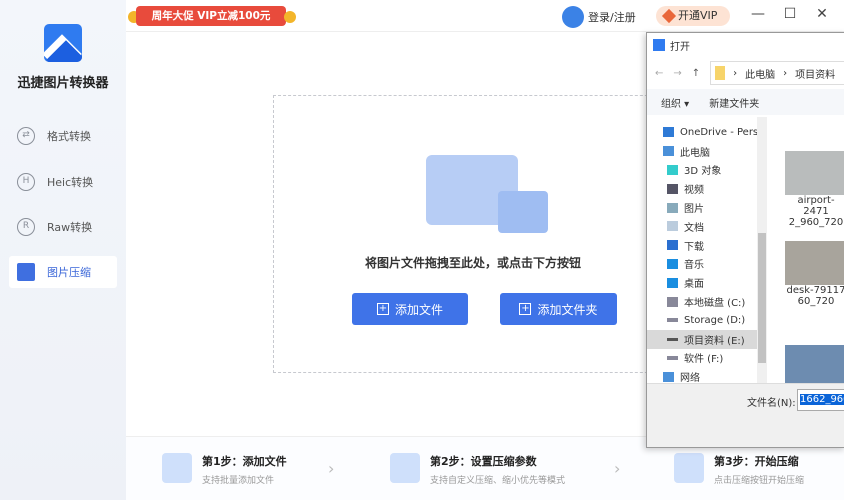 This screenshot has height=500, width=844. Describe the element at coordinates (672, 188) in the screenshot. I see `video-icon` at that location.